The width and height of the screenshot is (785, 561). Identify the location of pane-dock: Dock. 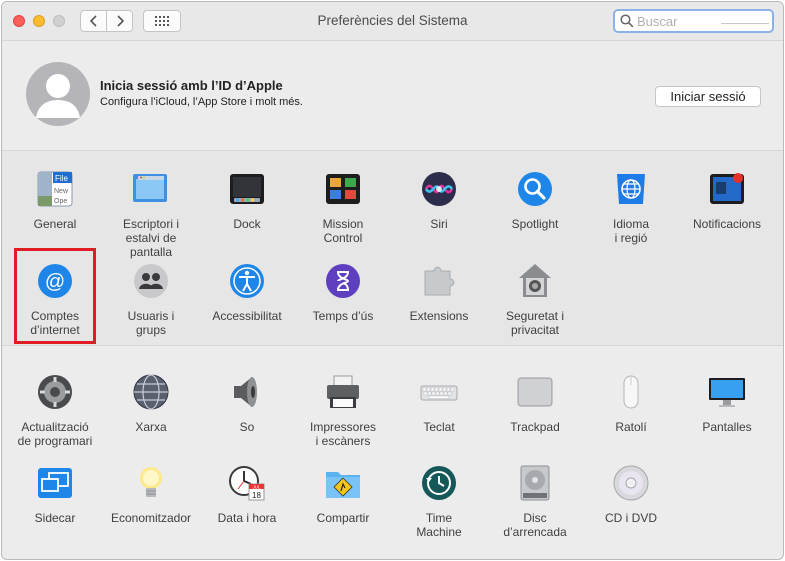
(247, 200).